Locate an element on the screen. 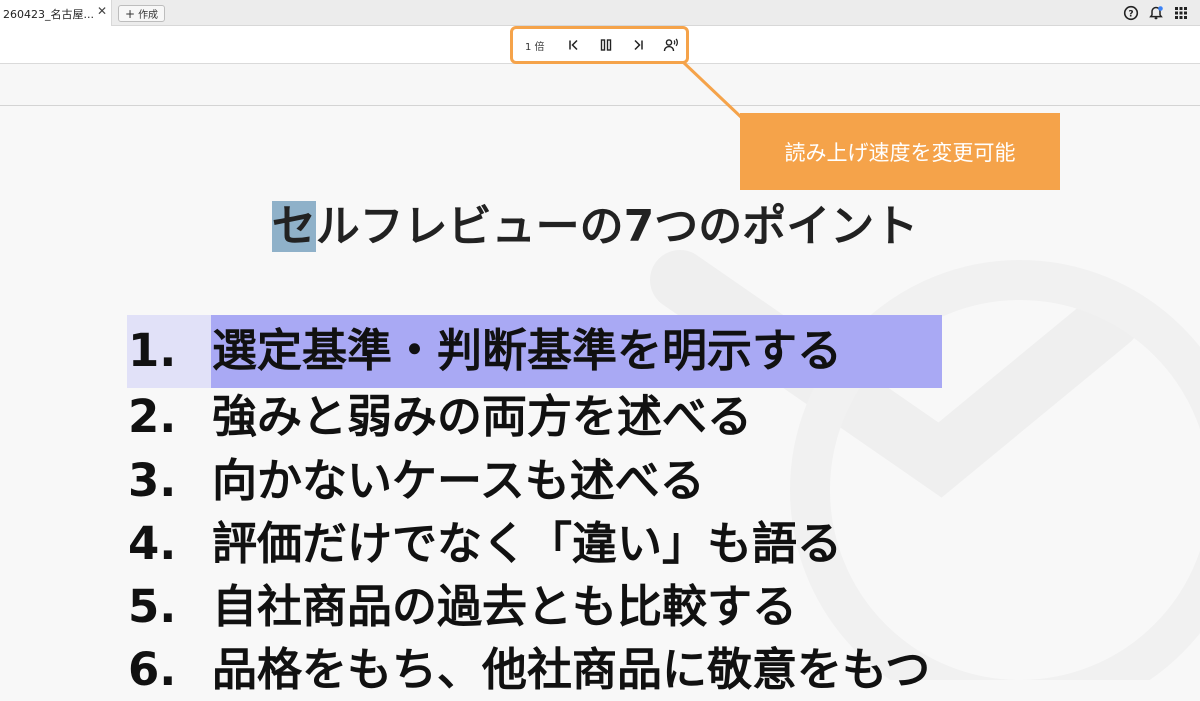 This screenshot has height=701, width=1200. list-item-number: 1. is located at coordinates (152, 350).